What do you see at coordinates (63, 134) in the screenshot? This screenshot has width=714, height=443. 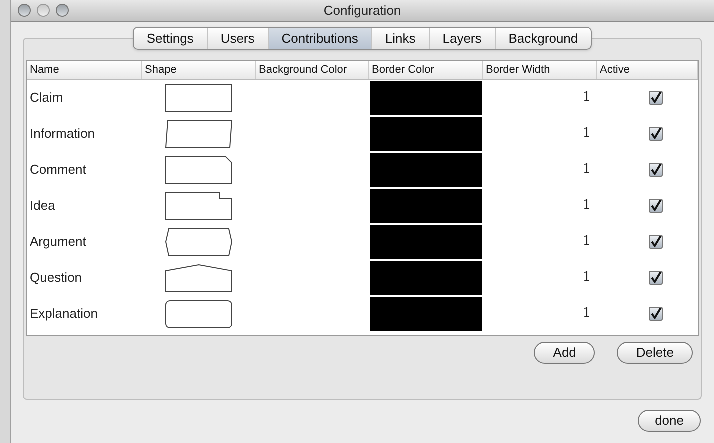 I see `table-cell-text: Information` at bounding box center [63, 134].